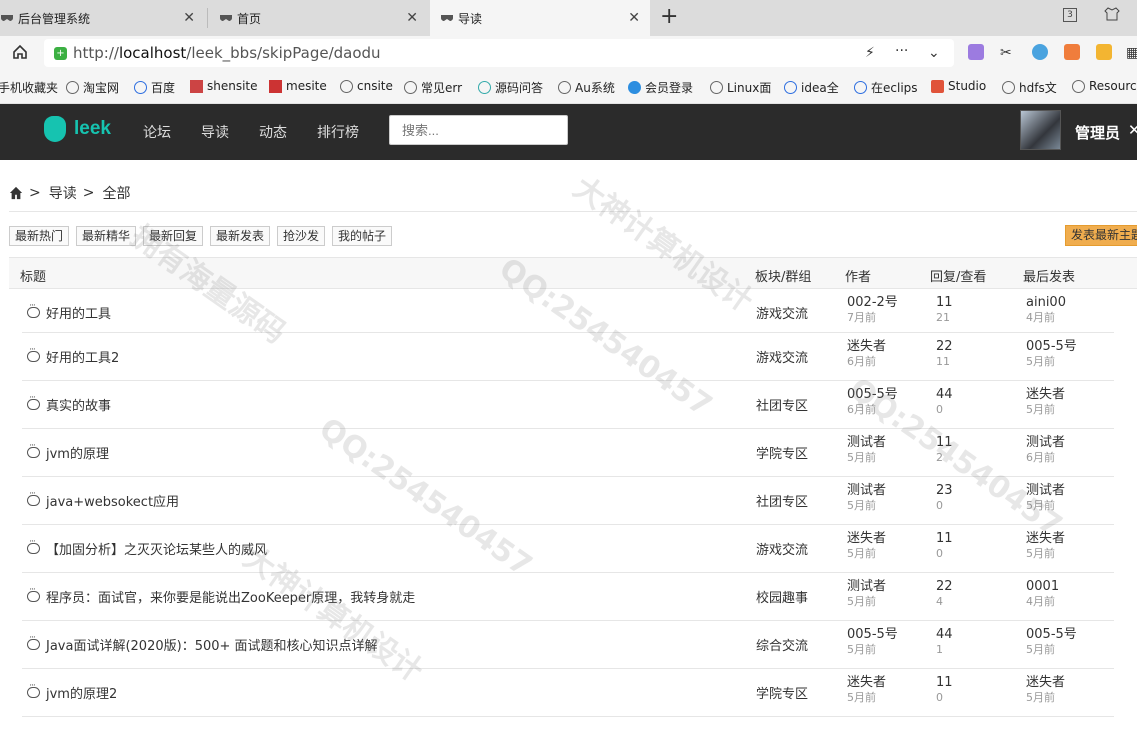 Image resolution: width=1137 pixels, height=729 pixels. Describe the element at coordinates (1046, 310) in the screenshot. I see `topic-last-post: aini00 4月前` at that location.